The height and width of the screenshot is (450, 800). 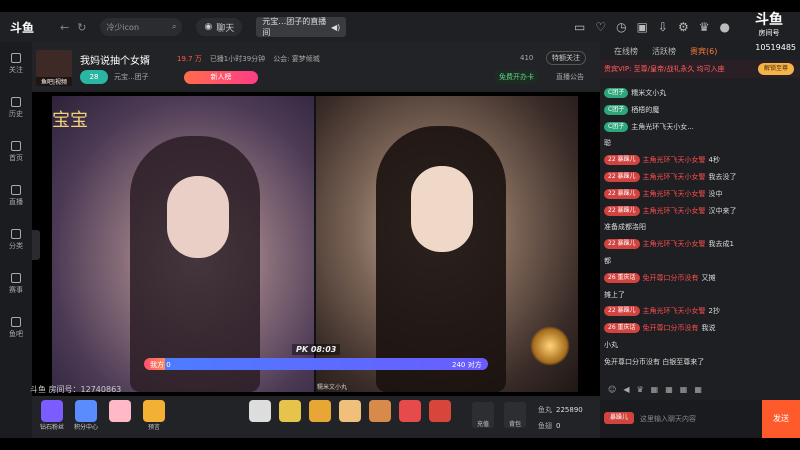 I want to click on gift-left-3: 预言, so click(x=154, y=417).